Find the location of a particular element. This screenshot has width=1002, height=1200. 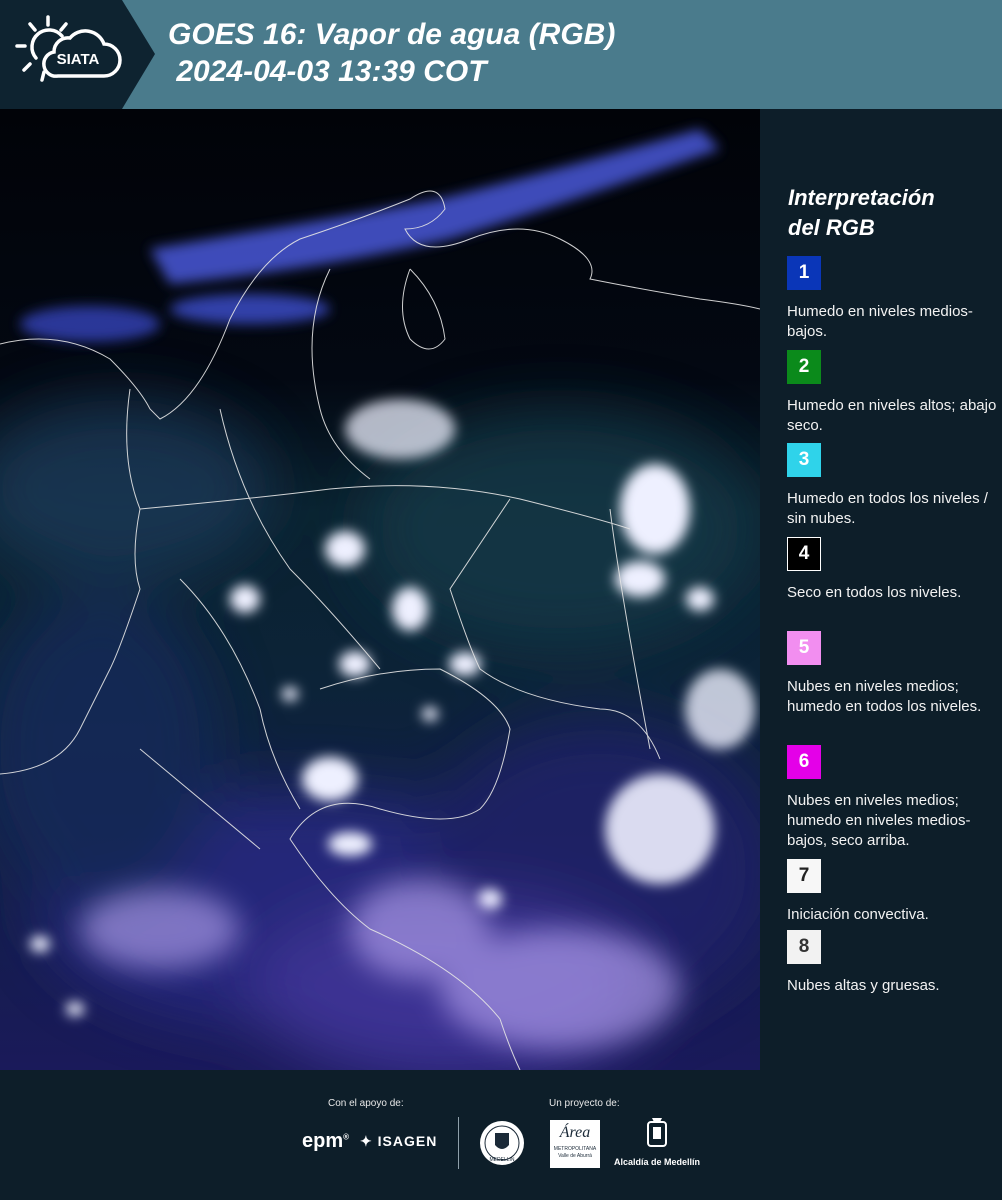

siata-logo: SIATA is located at coordinates (77, 54).